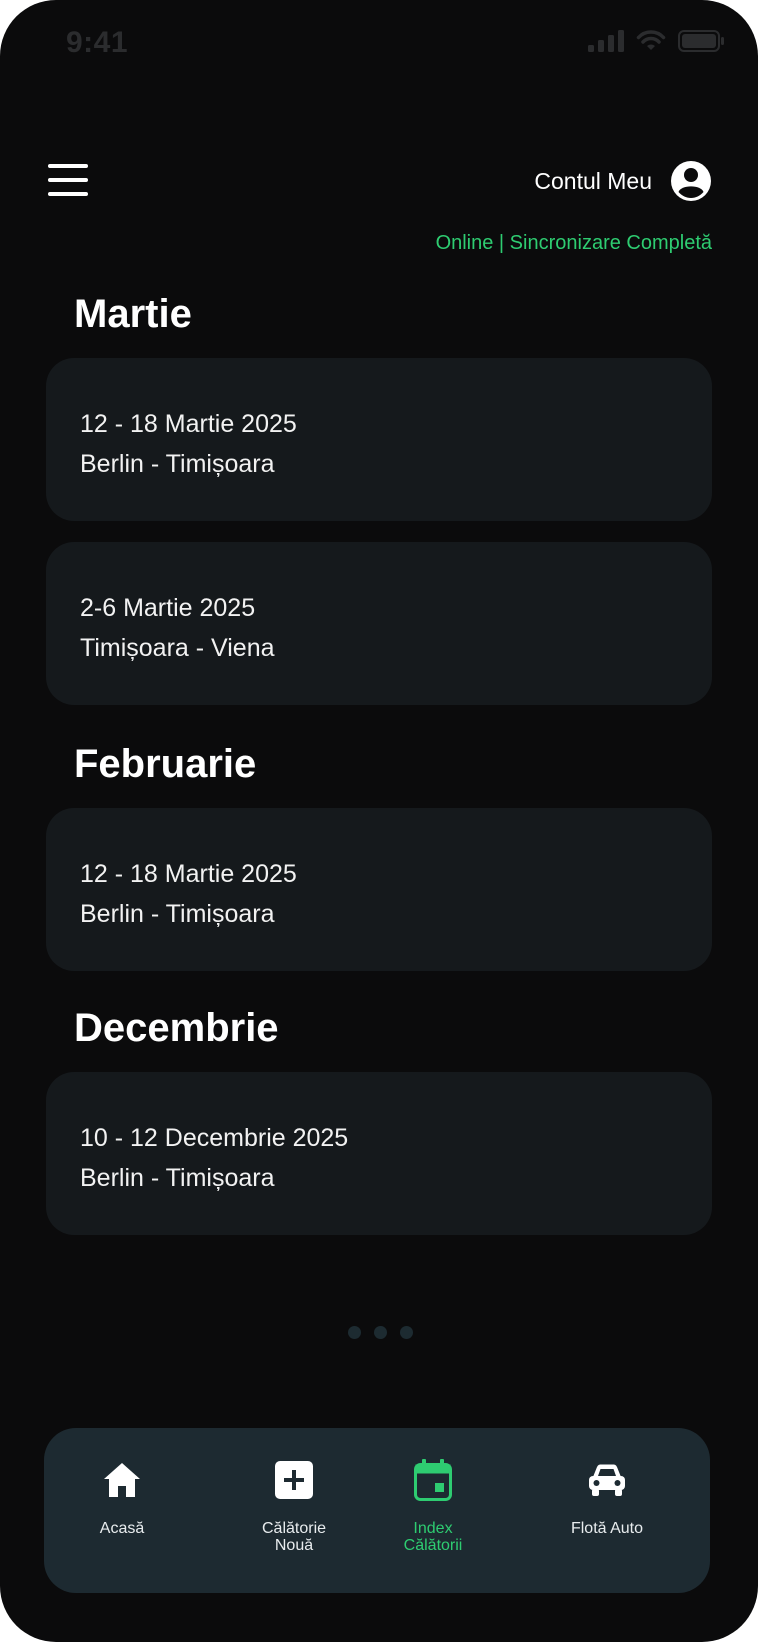  What do you see at coordinates (607, 1480) in the screenshot?
I see `car-icon` at bounding box center [607, 1480].